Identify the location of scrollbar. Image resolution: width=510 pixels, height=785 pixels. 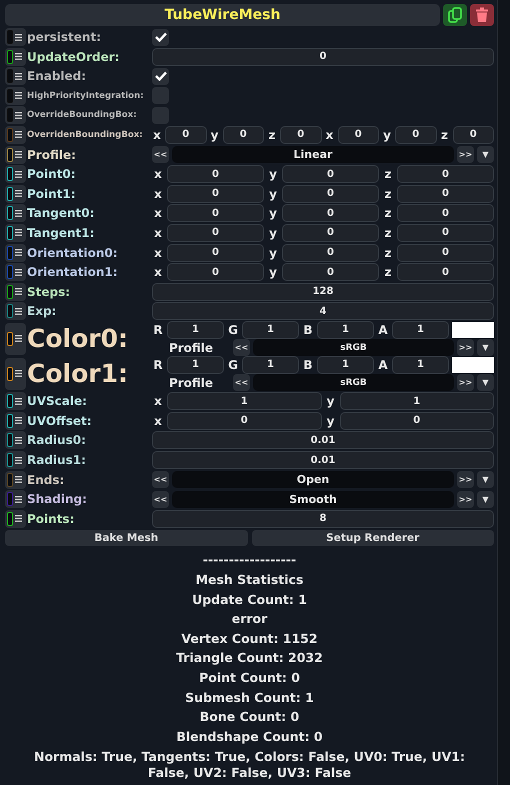
(503, 392).